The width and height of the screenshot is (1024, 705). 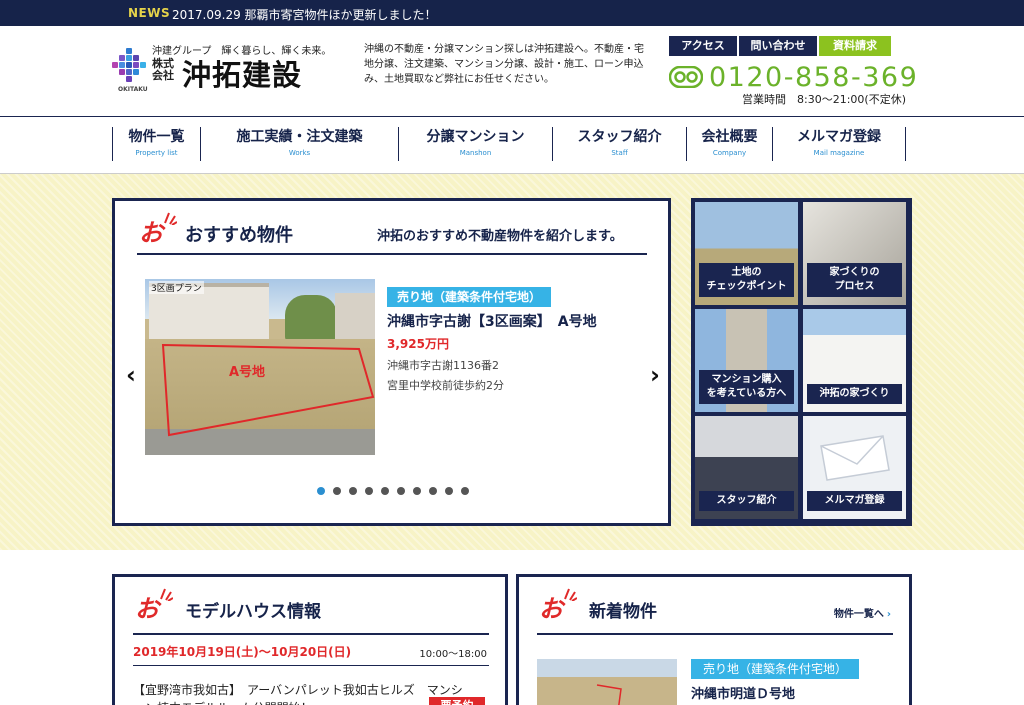 I want to click on nav-sublabel: Manshon, so click(x=475, y=153).